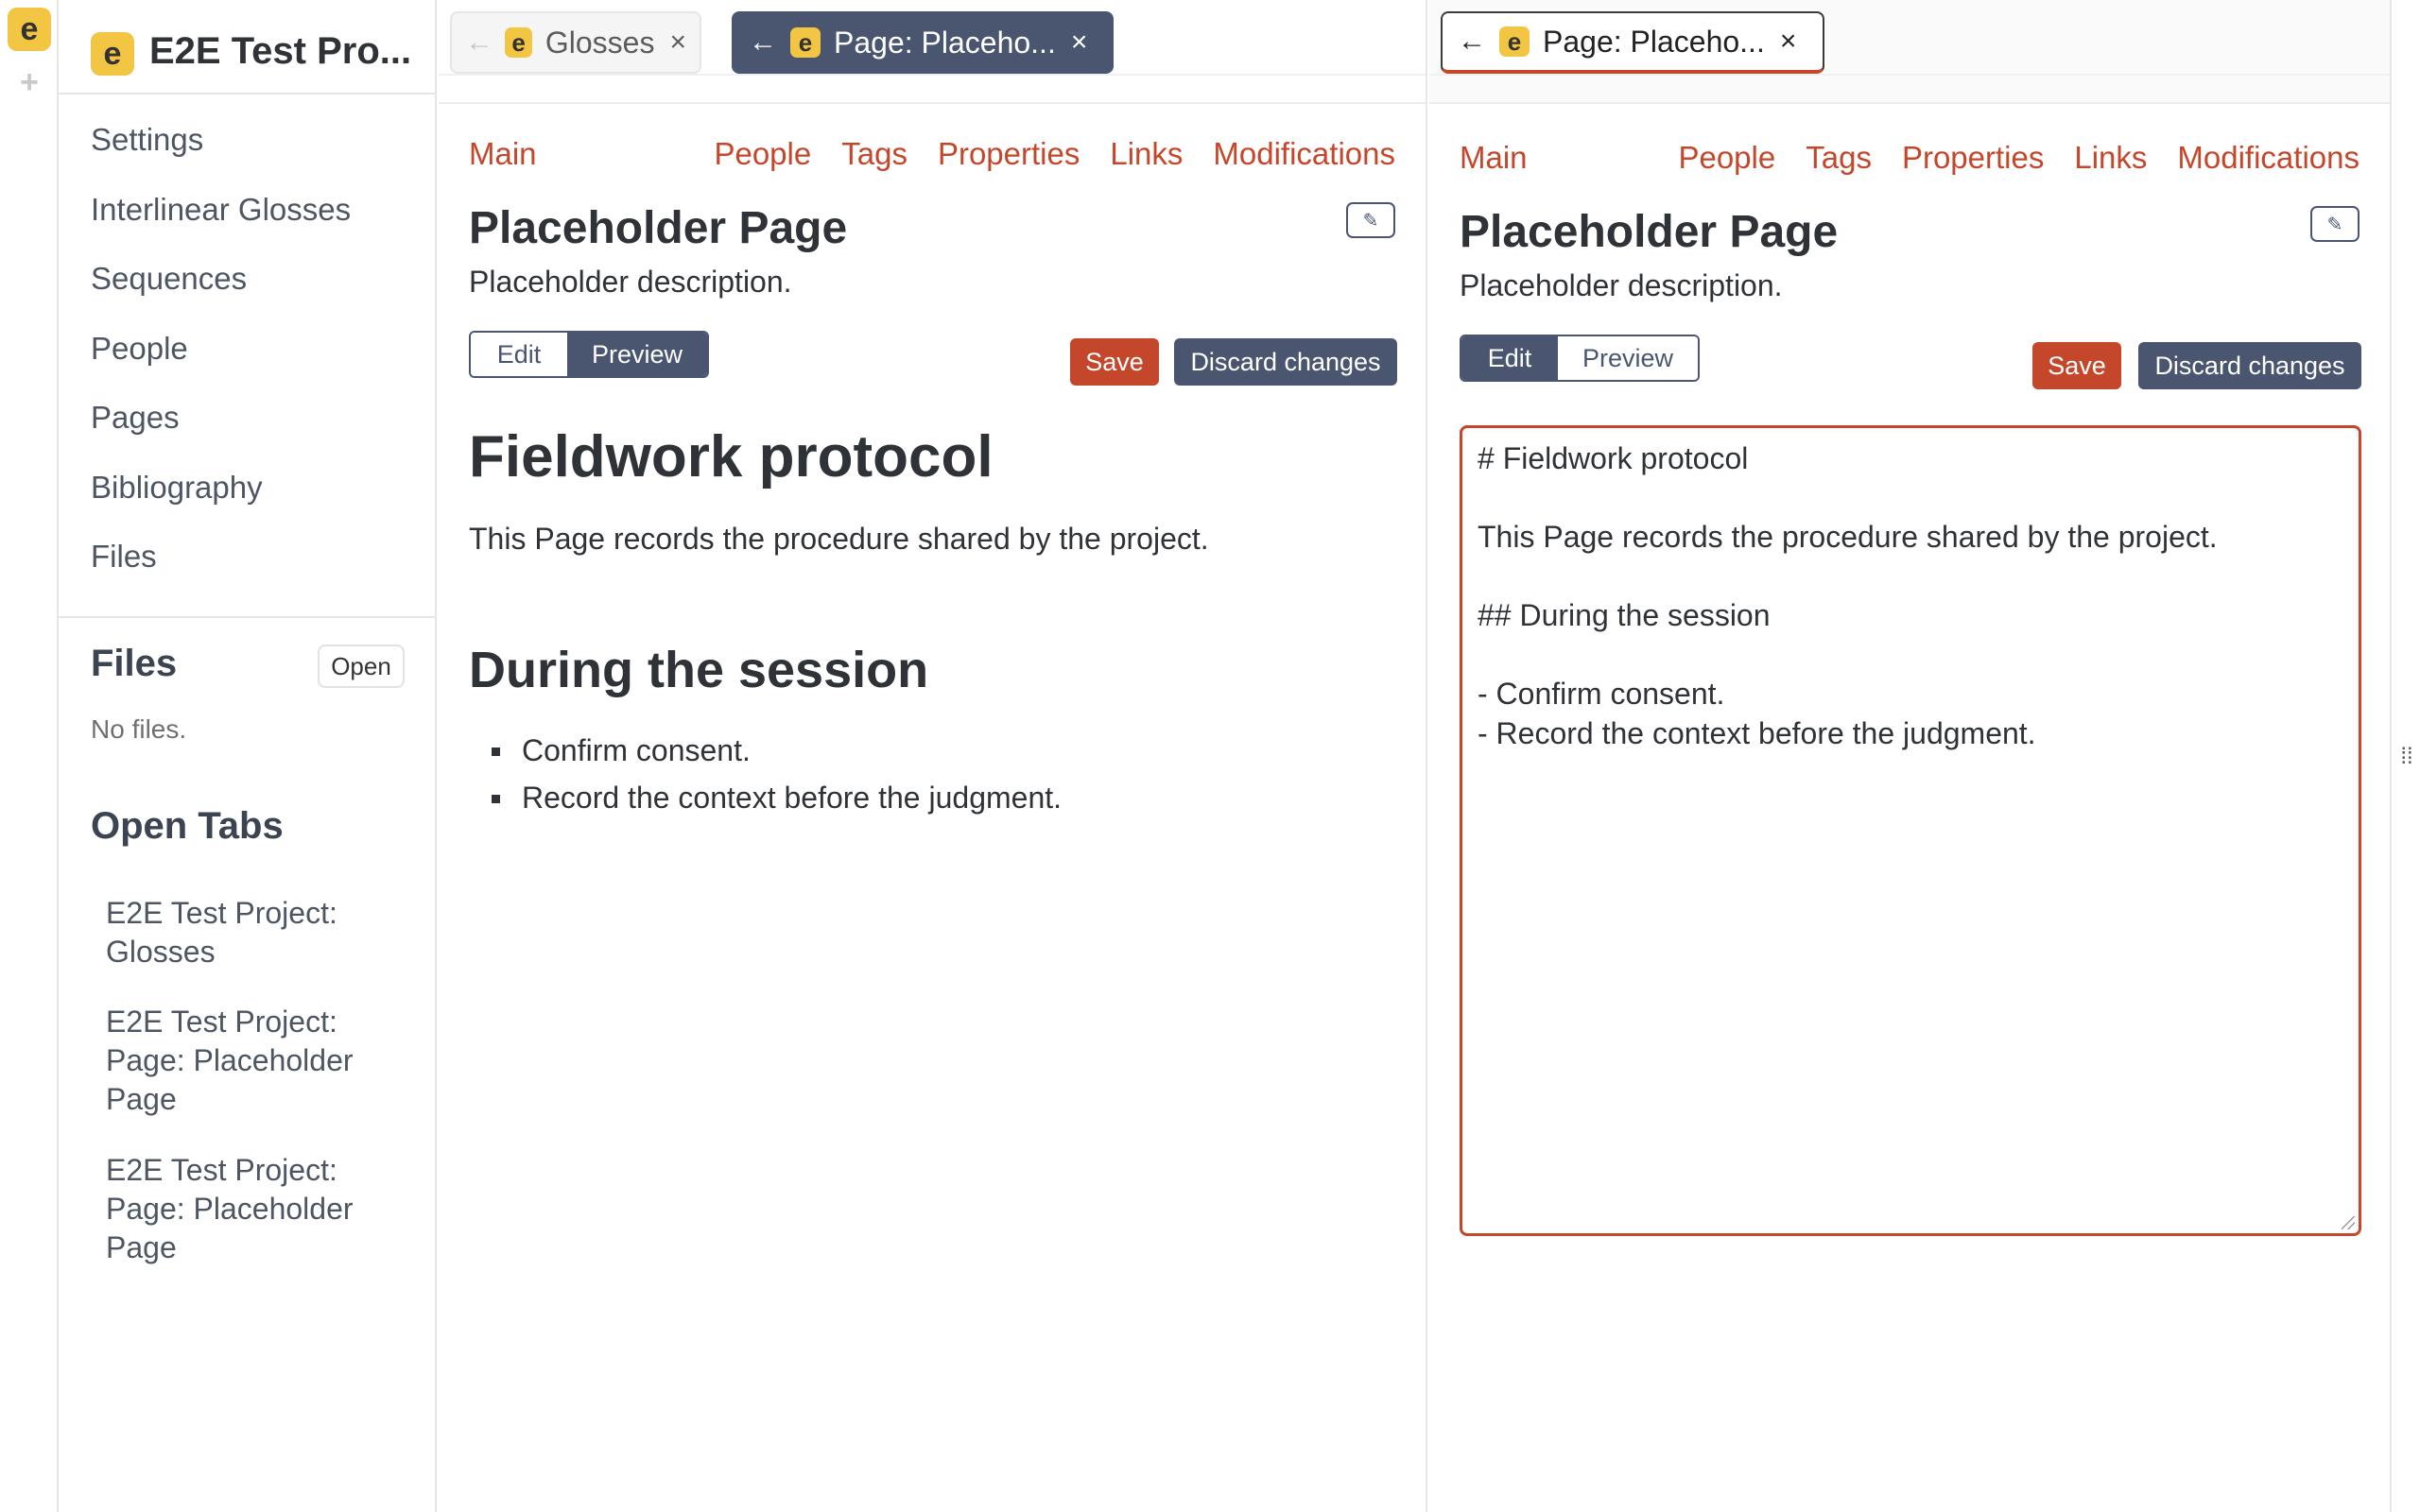 This screenshot has width=2420, height=1512. I want to click on sidebar-item-bibliography: Bibliography, so click(221, 504).